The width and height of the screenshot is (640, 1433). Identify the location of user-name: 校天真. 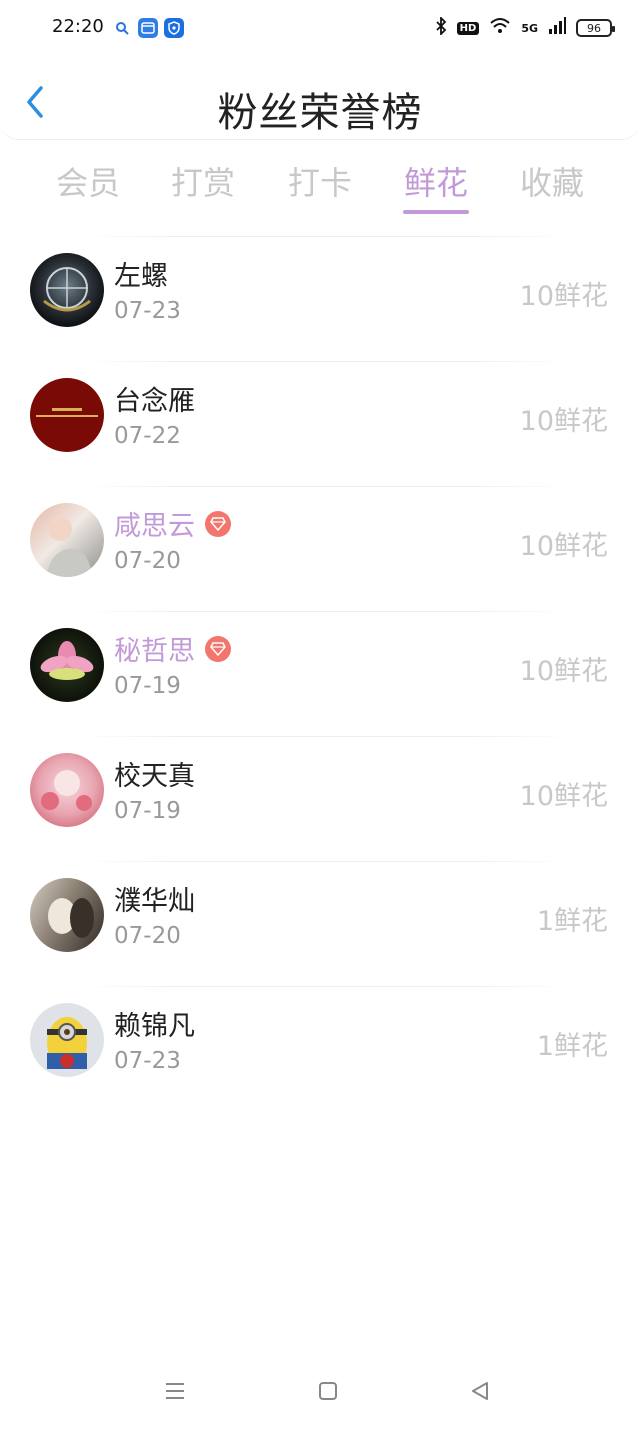
(154, 776).